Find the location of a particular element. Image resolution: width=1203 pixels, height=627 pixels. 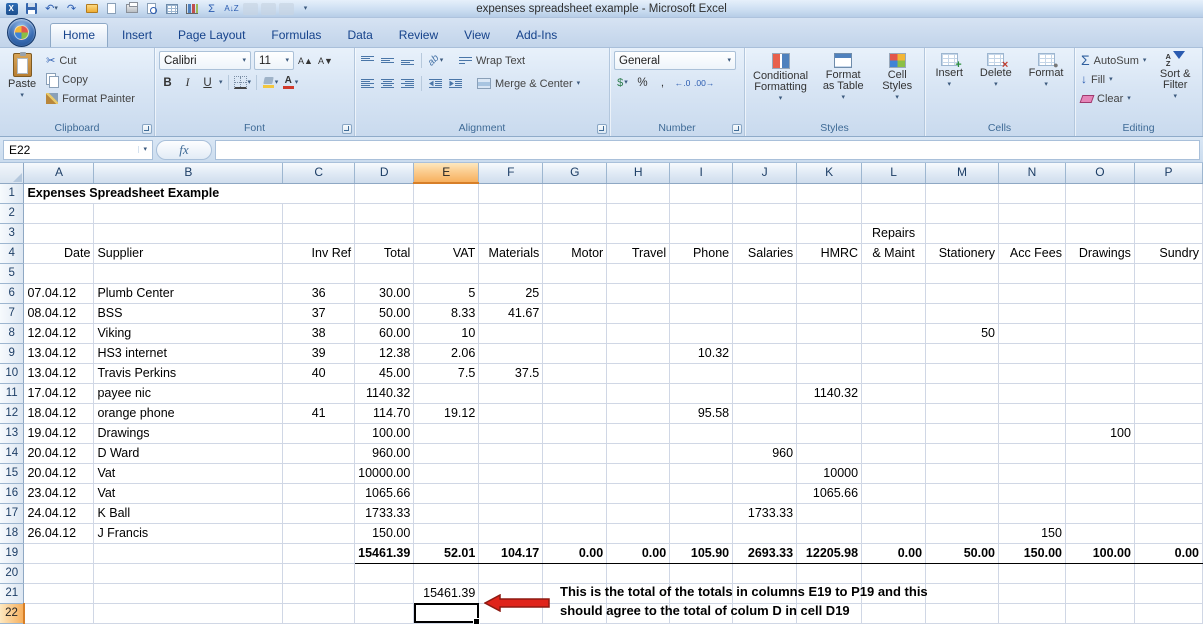

row-header-20: 20 is located at coordinates (12, 573).